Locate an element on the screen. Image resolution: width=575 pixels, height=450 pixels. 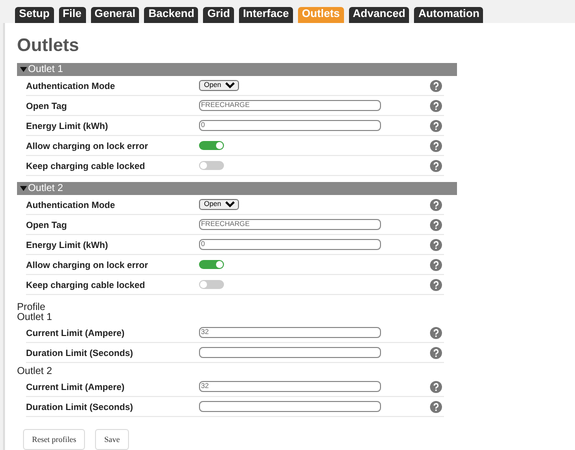
tab: Advanced is located at coordinates (379, 15).